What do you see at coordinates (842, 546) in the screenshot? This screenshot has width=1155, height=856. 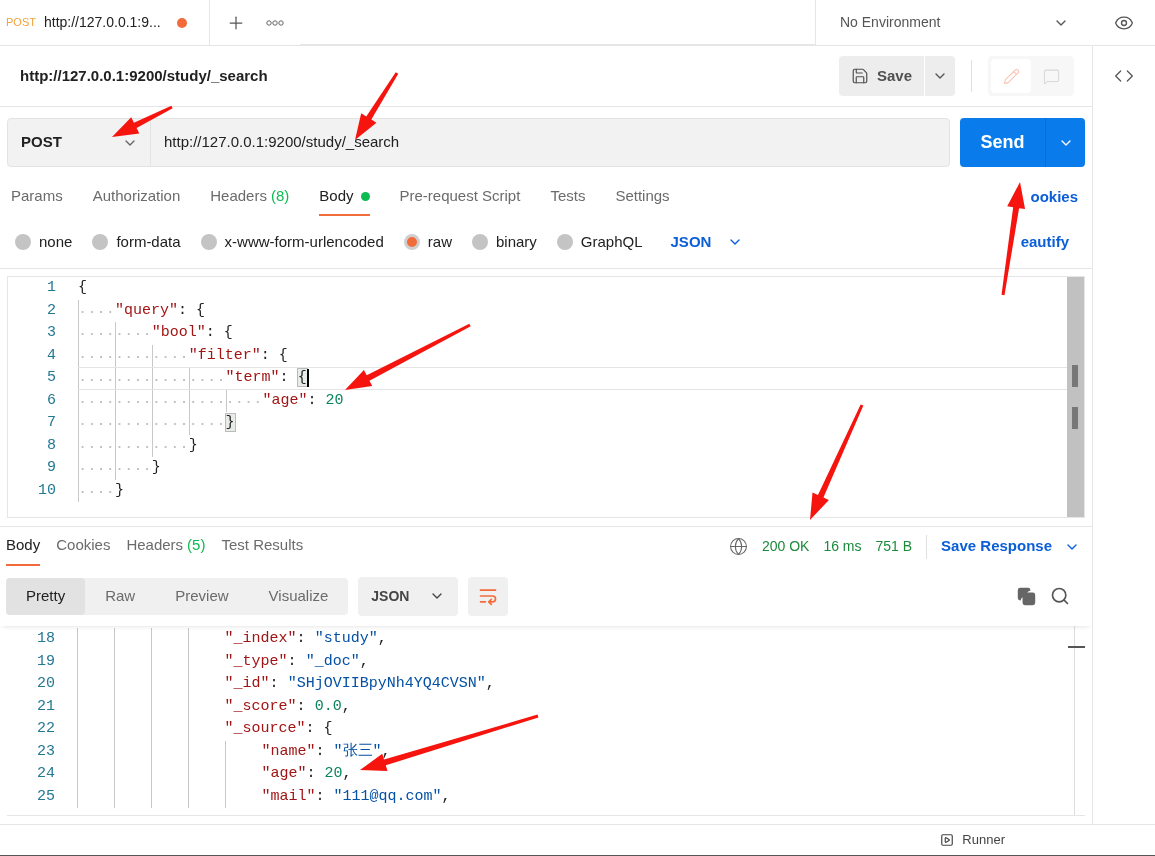 I see `response-time: 16 ms` at bounding box center [842, 546].